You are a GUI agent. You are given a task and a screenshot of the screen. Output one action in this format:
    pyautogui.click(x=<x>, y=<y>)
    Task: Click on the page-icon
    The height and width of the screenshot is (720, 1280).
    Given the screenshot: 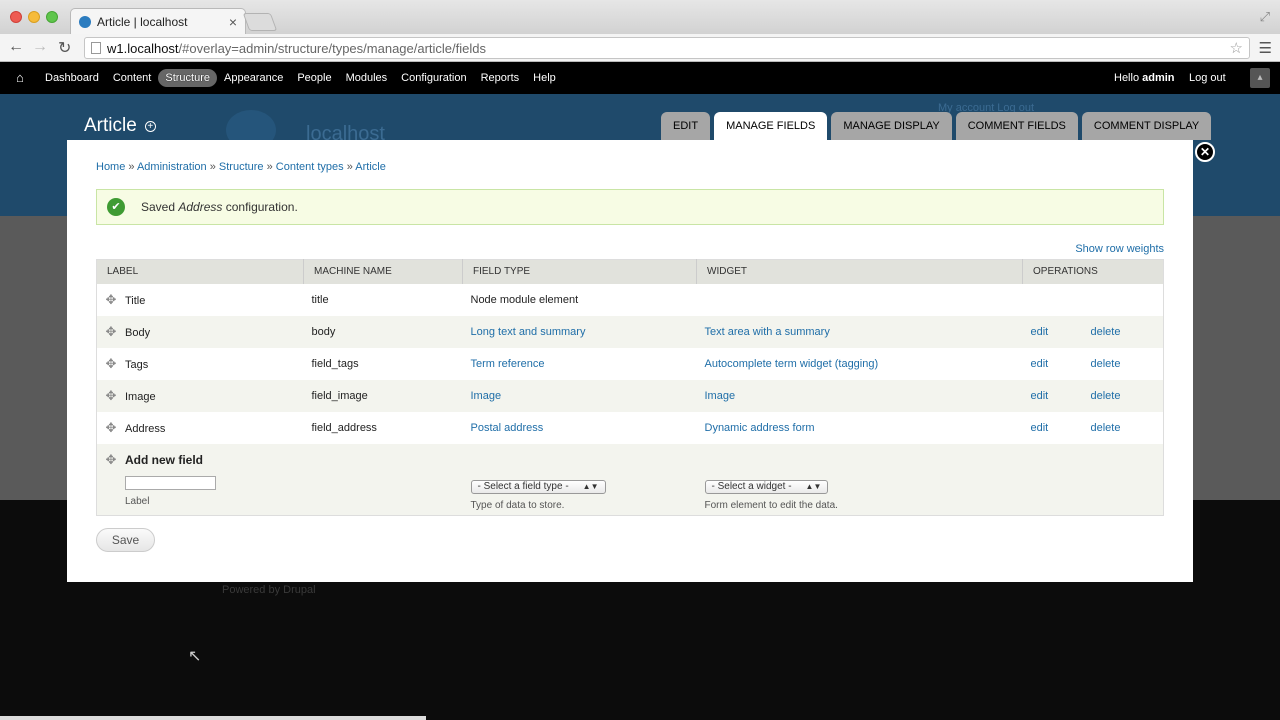 What is the action you would take?
    pyautogui.click(x=96, y=48)
    